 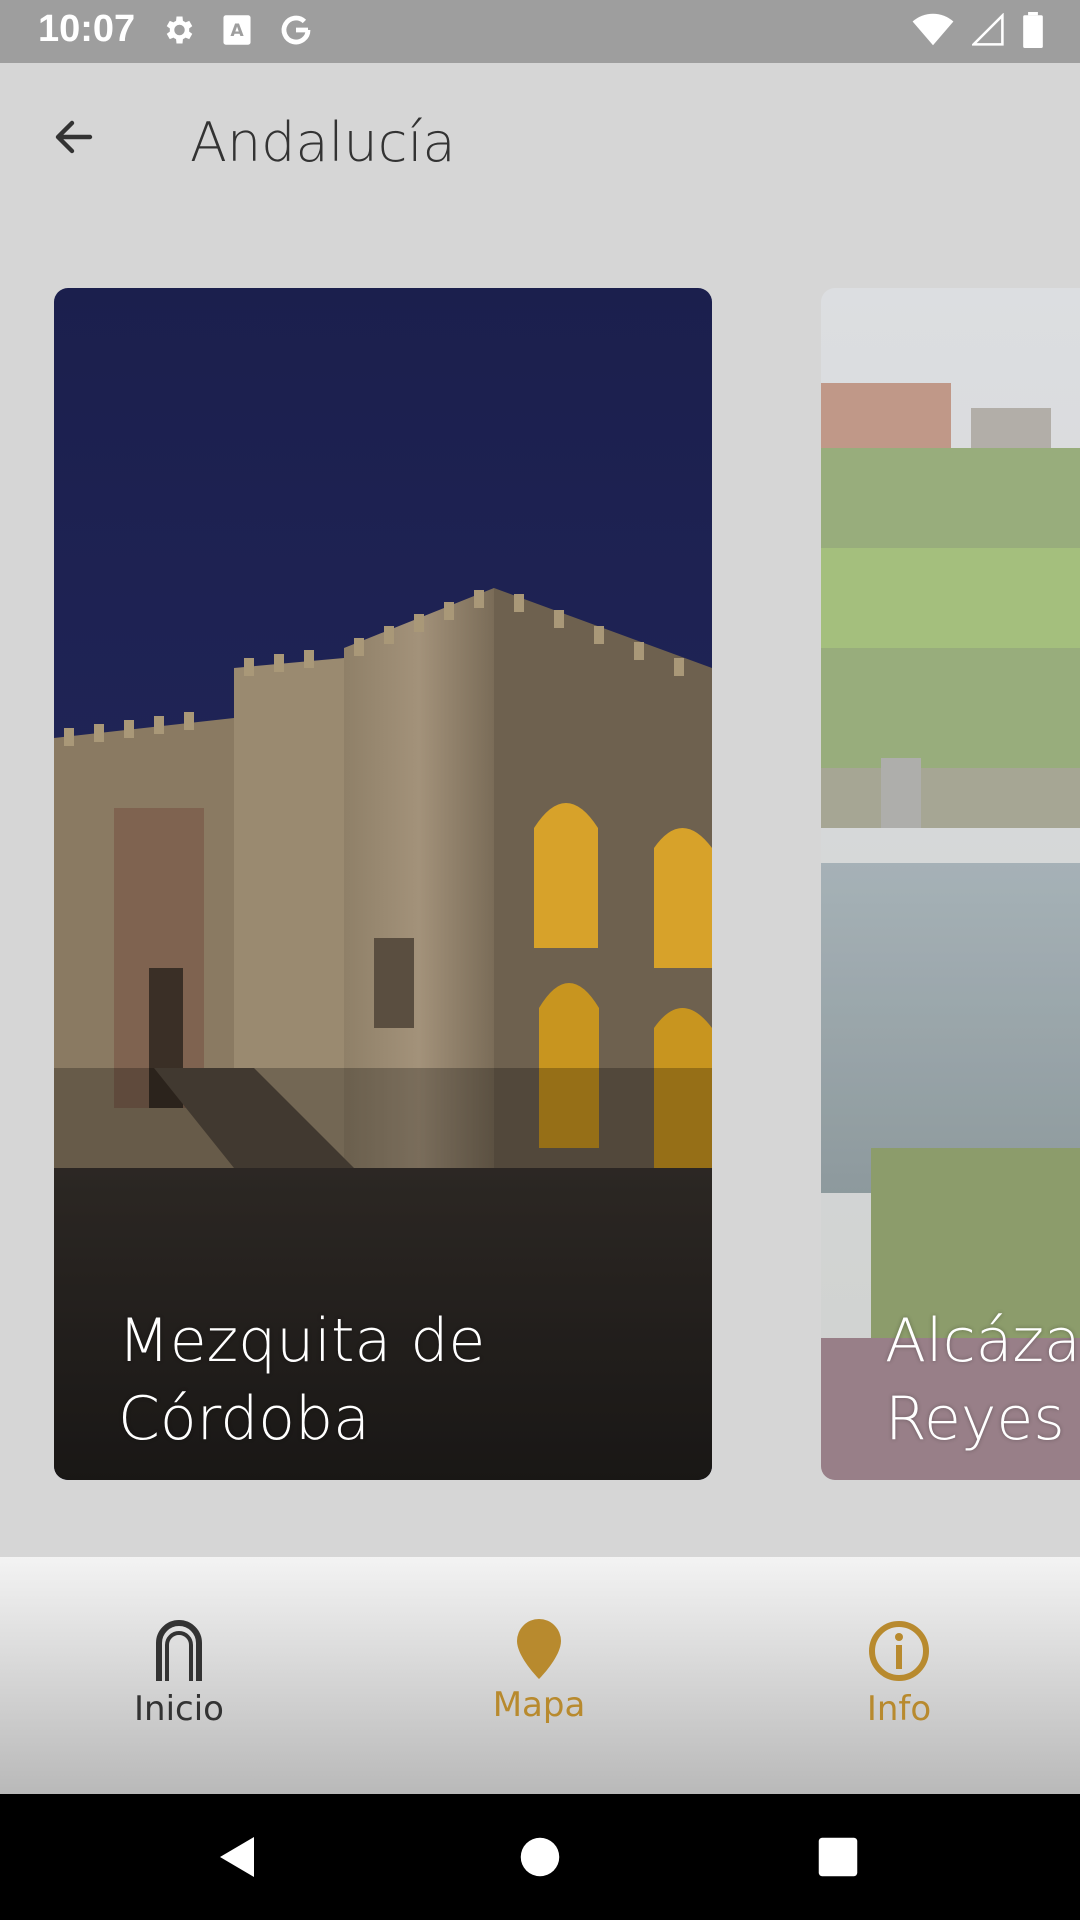 What do you see at coordinates (302, 1380) in the screenshot?
I see `place-card-title: Mezquita de Córdoba` at bounding box center [302, 1380].